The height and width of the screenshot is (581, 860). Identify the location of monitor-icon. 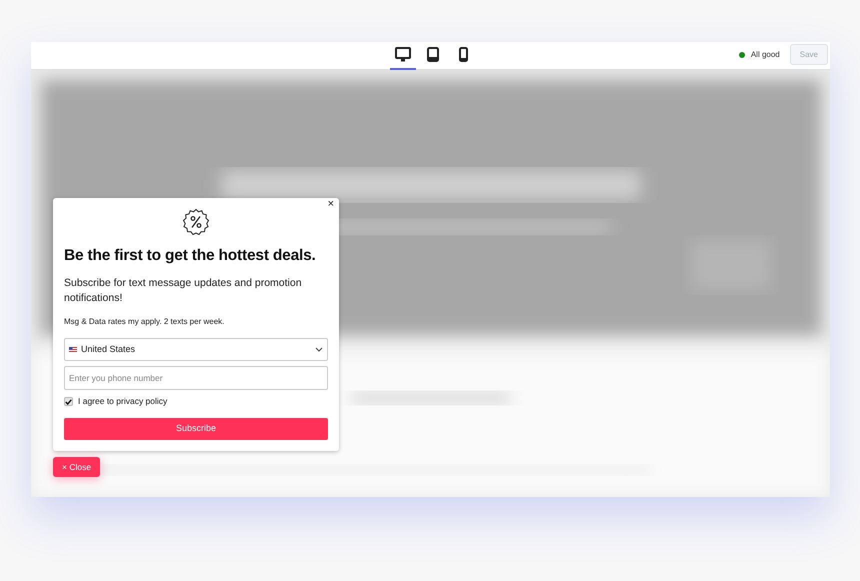
(403, 54).